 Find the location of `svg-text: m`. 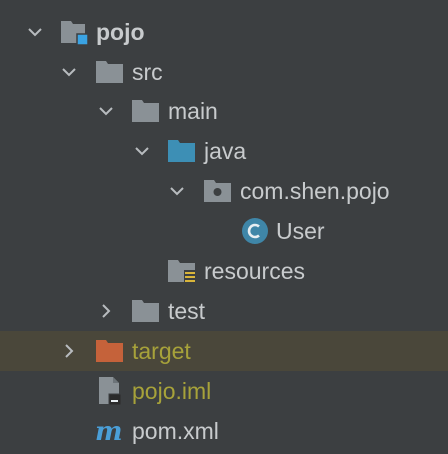

svg-text: m is located at coordinates (109, 431).